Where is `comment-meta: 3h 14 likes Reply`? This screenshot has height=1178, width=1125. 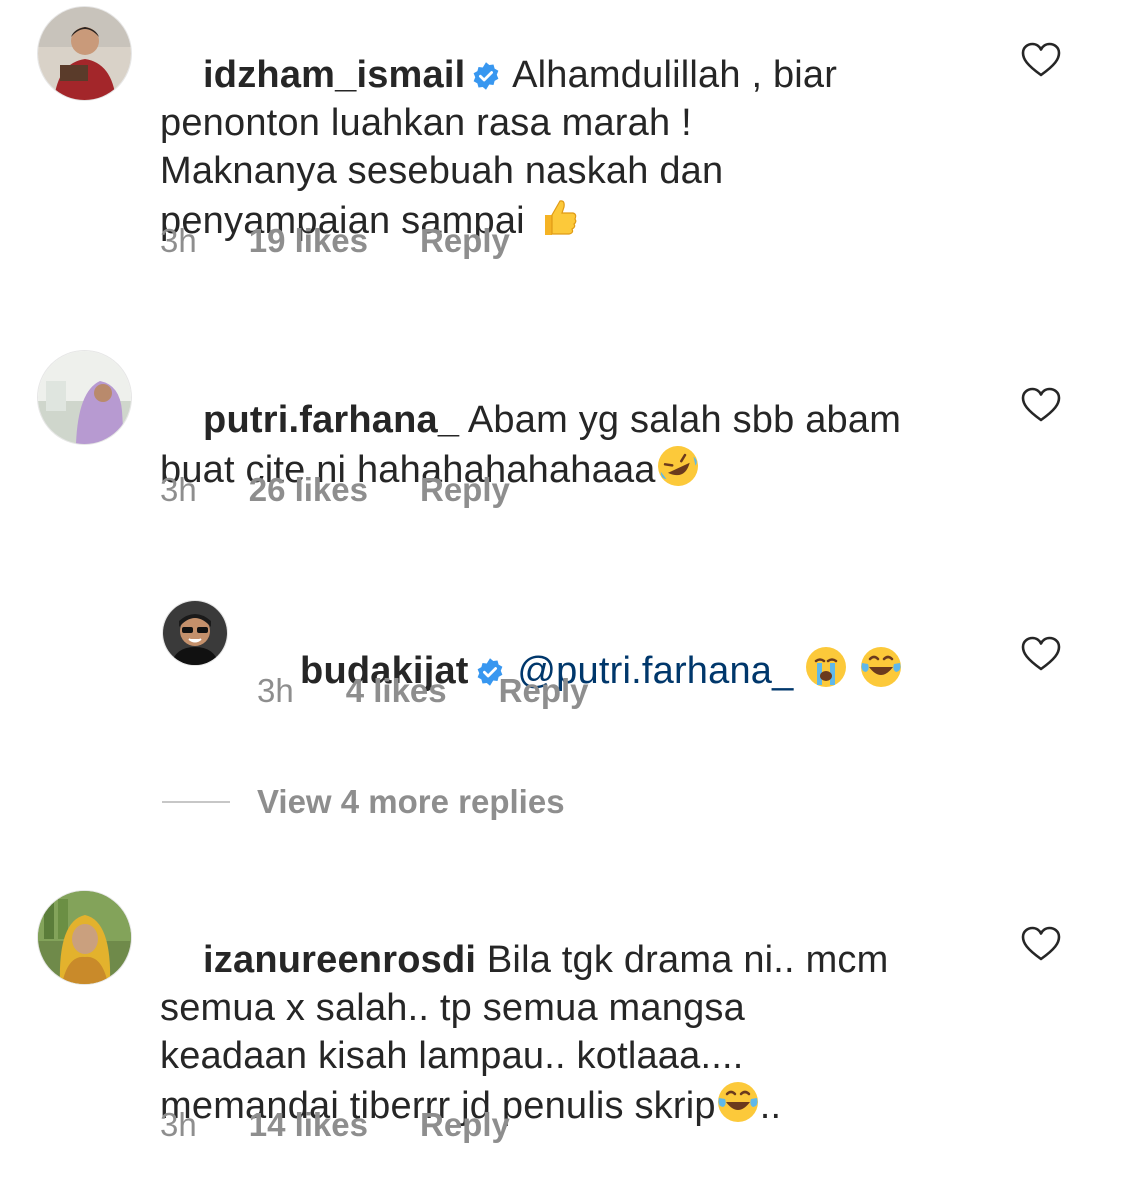
comment-meta: 3h 14 likes Reply is located at coordinates (361, 1125).